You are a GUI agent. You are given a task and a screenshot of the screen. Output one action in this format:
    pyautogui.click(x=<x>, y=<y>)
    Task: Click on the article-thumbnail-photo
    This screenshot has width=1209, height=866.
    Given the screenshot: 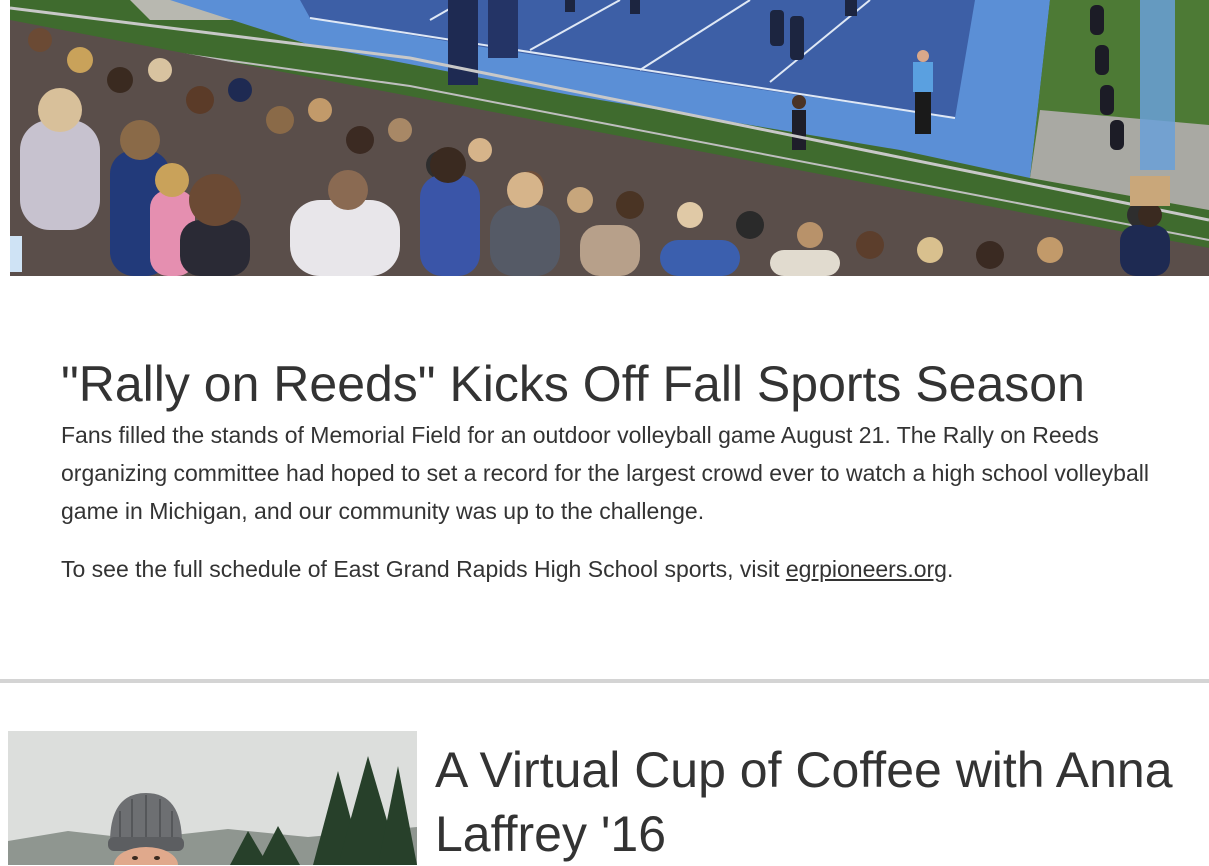 What is the action you would take?
    pyautogui.click(x=212, y=798)
    